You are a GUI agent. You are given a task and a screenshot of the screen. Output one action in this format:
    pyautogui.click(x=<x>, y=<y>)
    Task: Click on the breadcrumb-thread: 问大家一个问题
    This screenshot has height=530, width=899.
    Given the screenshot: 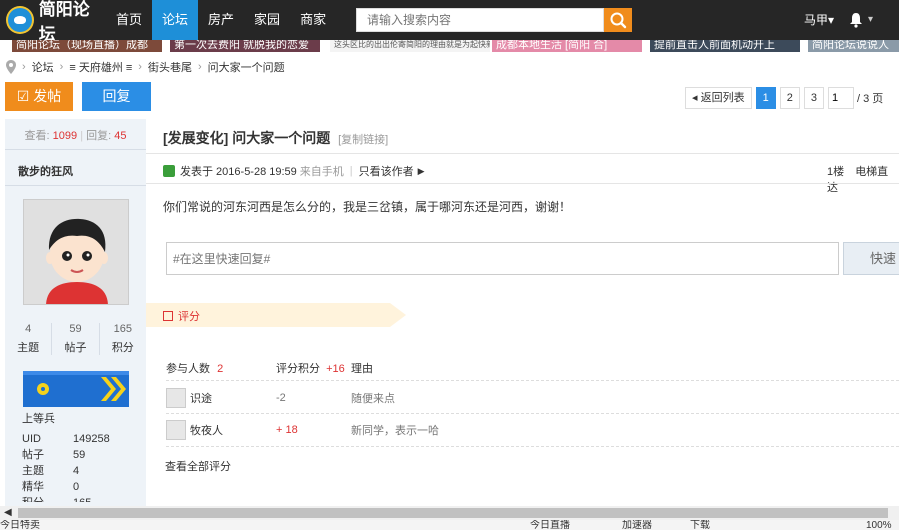 What is the action you would take?
    pyautogui.click(x=246, y=67)
    